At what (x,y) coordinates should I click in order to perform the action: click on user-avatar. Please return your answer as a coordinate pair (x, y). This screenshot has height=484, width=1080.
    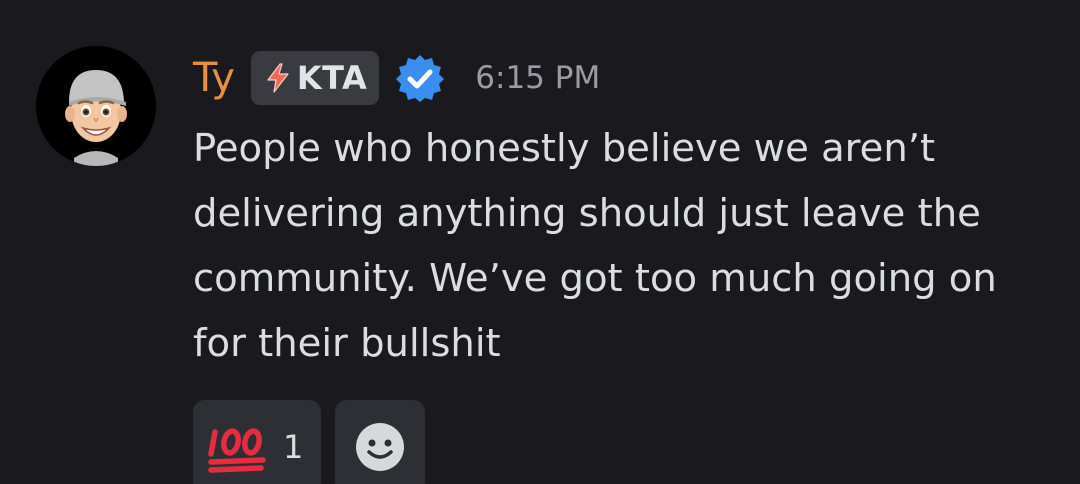
    Looking at the image, I should click on (96, 106).